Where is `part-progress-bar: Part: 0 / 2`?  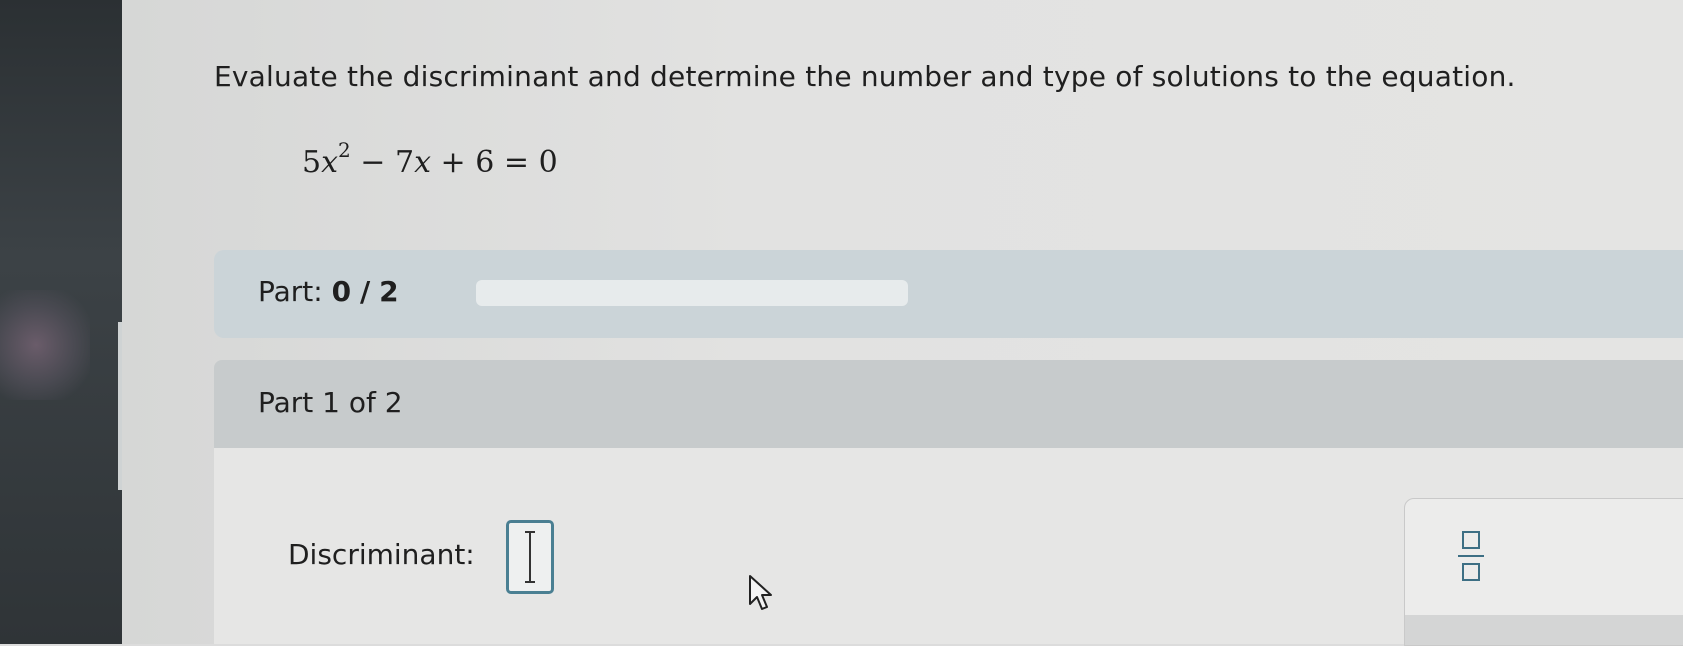
part-progress-bar: Part: 0 / 2 is located at coordinates (948, 294).